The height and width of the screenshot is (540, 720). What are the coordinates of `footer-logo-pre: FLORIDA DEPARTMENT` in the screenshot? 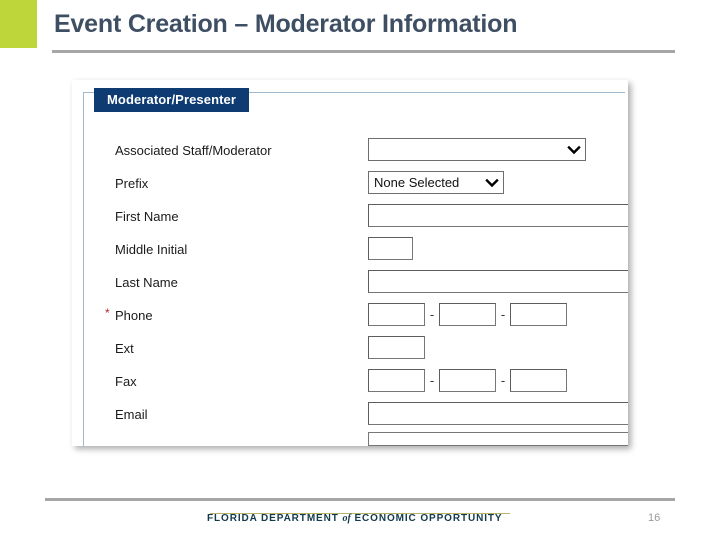 It's located at (275, 518).